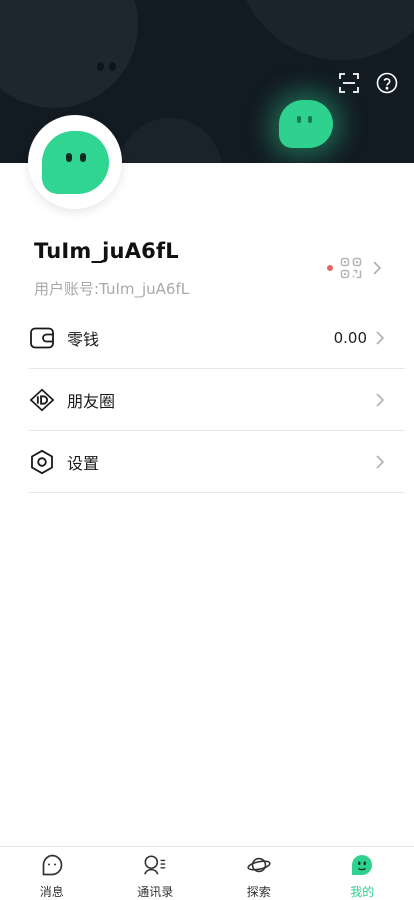 The width and height of the screenshot is (414, 900). Describe the element at coordinates (350, 338) in the screenshot. I see `wallet-balance: 0.00` at that location.